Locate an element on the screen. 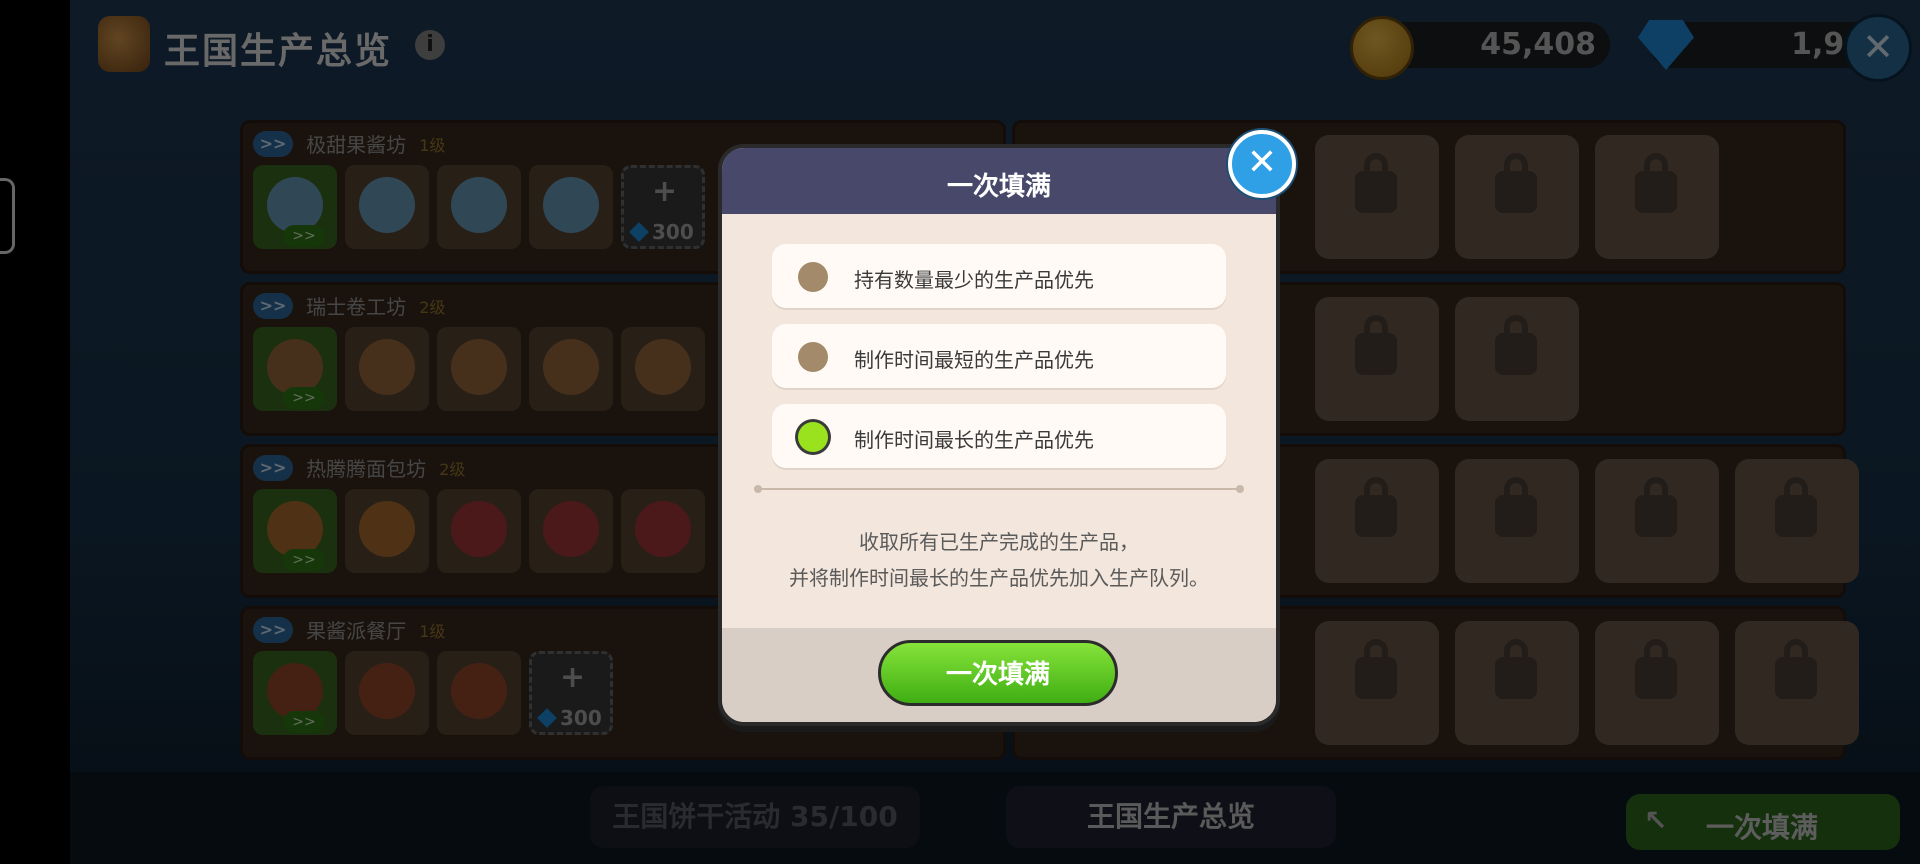  dialog-title: 一次填满 is located at coordinates (998, 187).